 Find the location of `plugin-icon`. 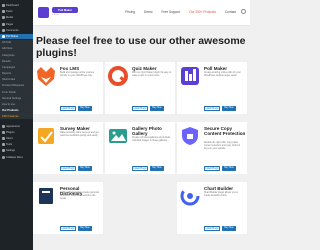

plugin-icon is located at coordinates (3, 132).